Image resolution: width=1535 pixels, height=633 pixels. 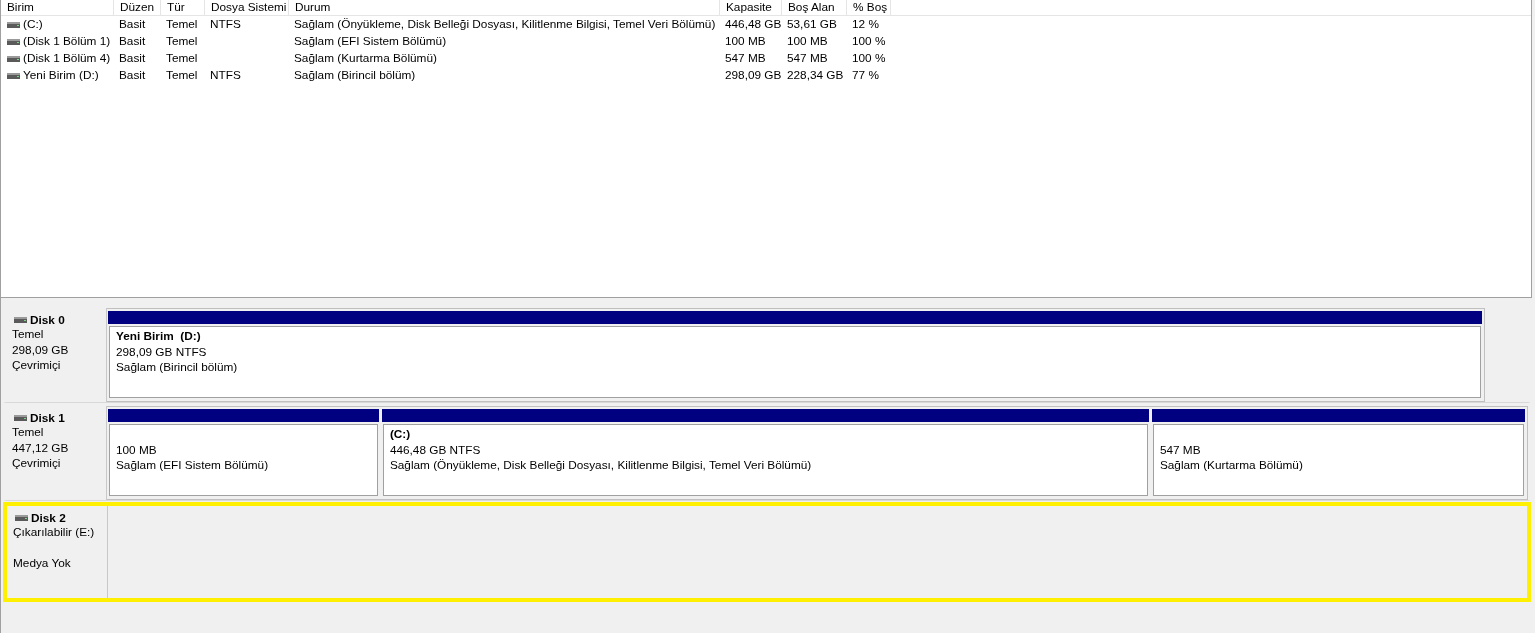 What do you see at coordinates (814, 7) in the screenshot?
I see `column-header: Boş Alan` at bounding box center [814, 7].